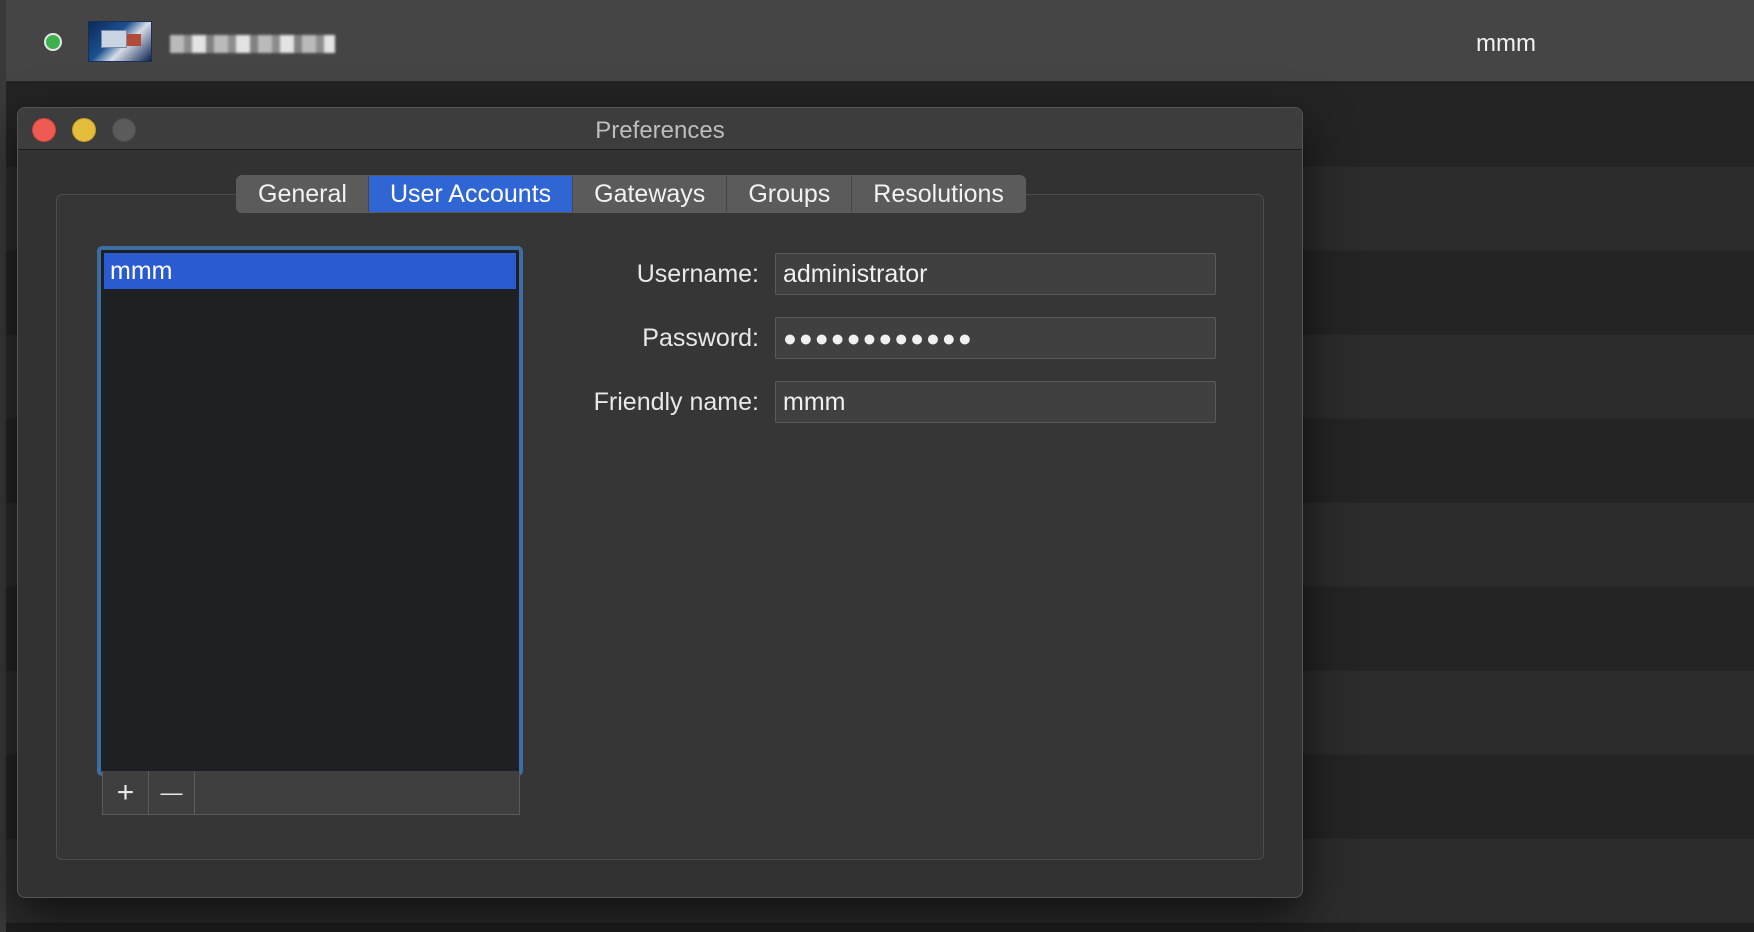 Image resolution: width=1754 pixels, height=932 pixels. What do you see at coordinates (995, 338) in the screenshot?
I see `password-field: ●●●●●●●●●●●●` at bounding box center [995, 338].